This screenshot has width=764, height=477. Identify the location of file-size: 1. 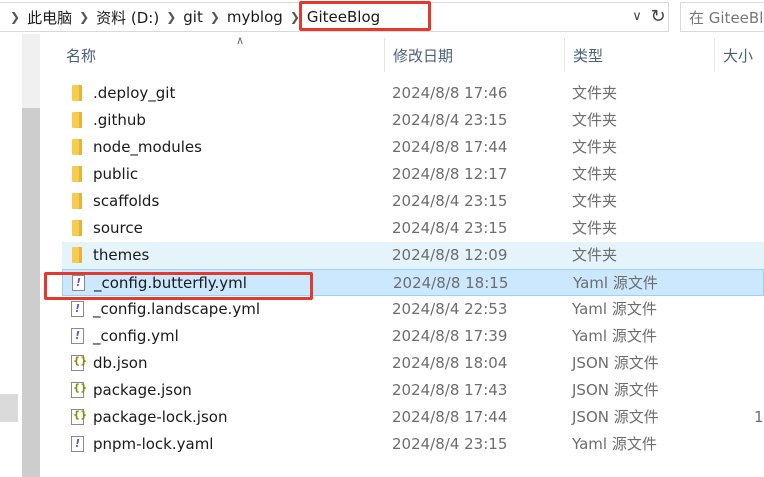
(759, 417).